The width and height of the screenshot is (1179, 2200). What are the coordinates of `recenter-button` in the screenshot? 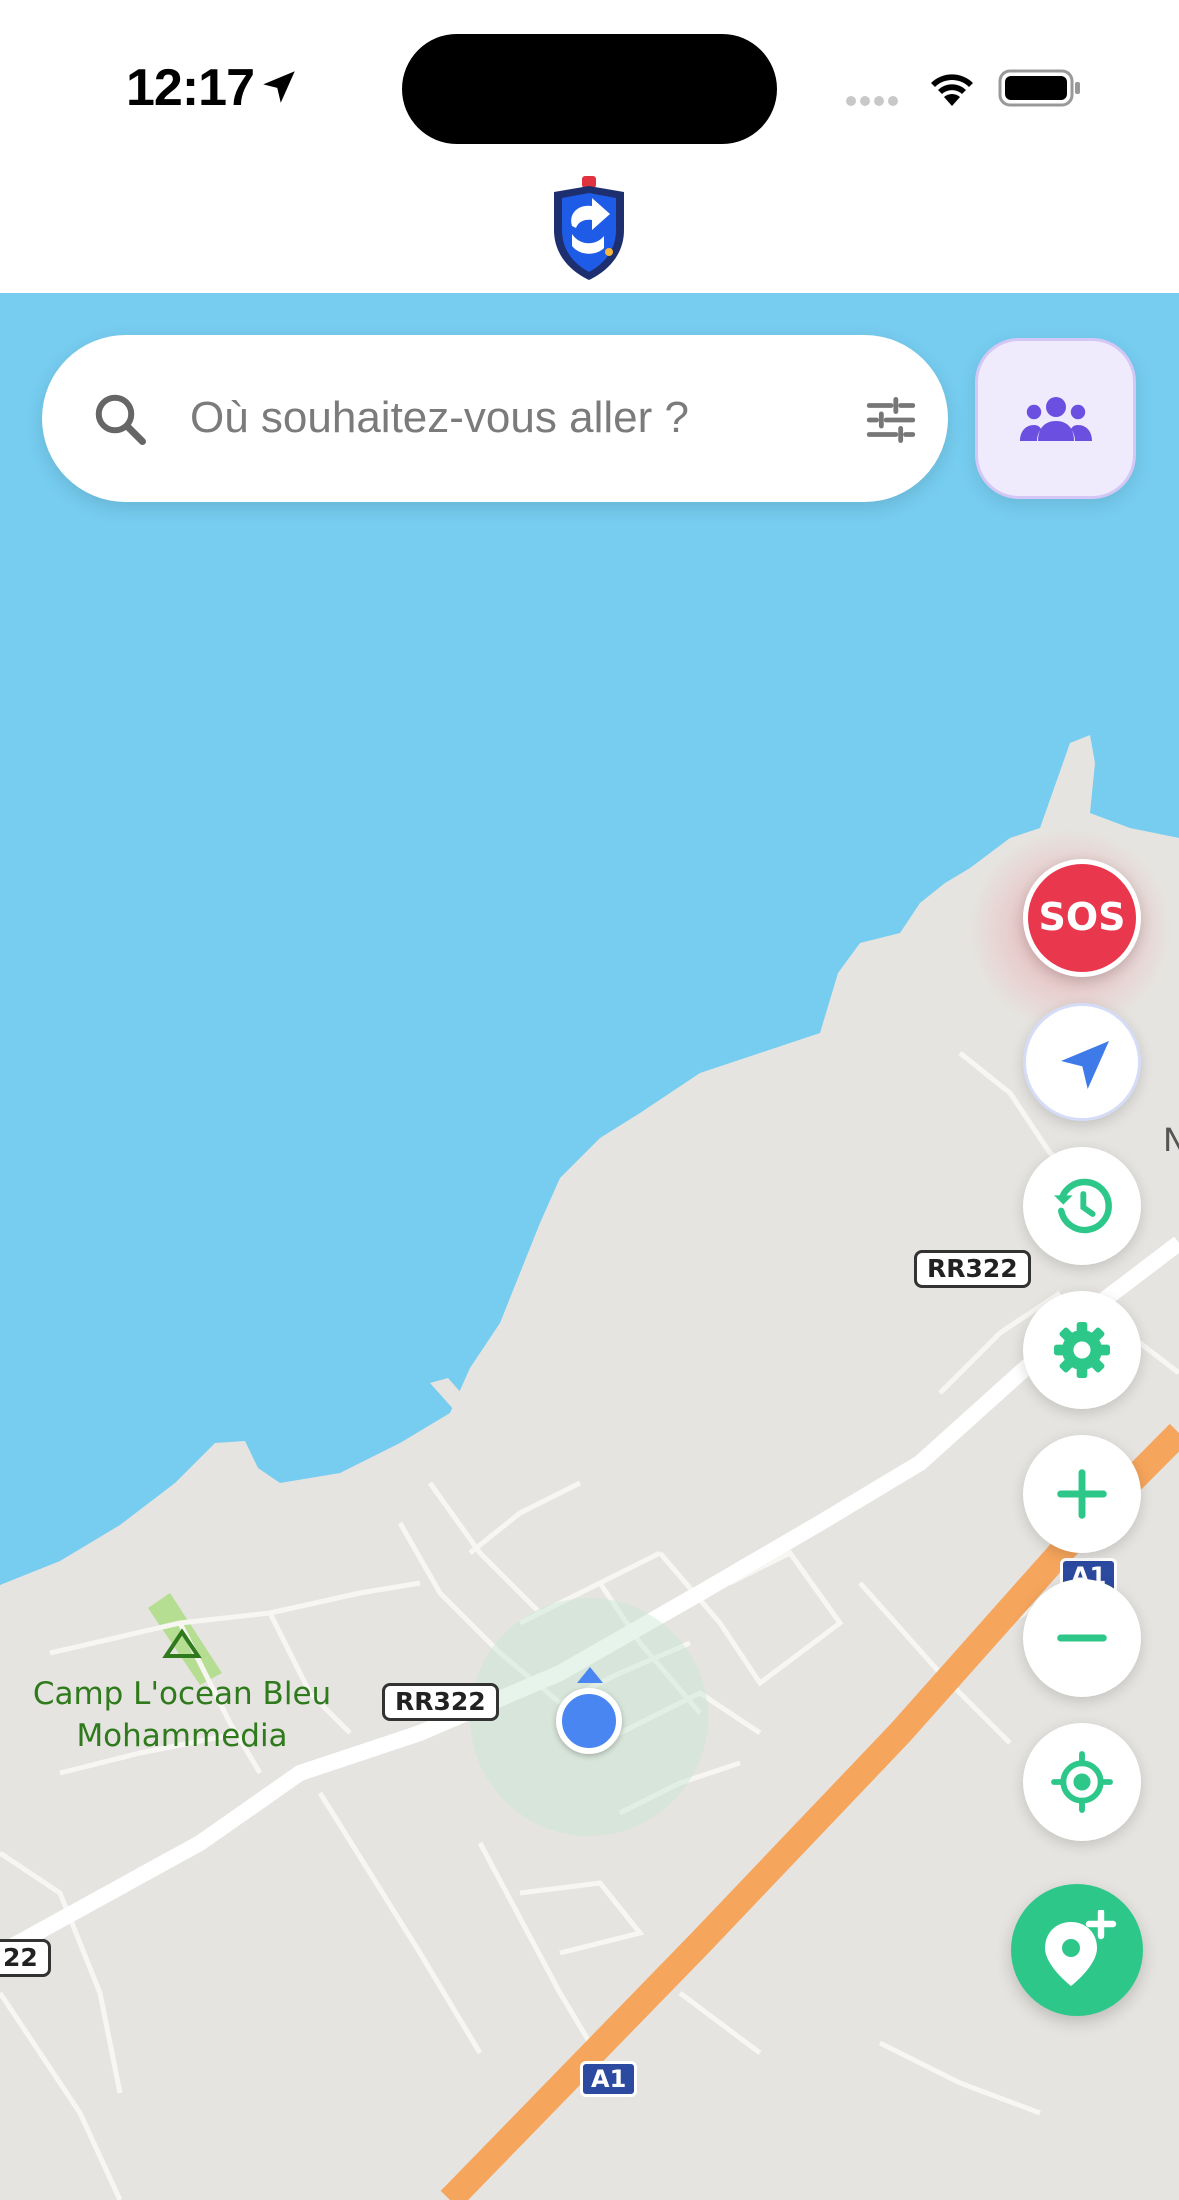 It's located at (1082, 1062).